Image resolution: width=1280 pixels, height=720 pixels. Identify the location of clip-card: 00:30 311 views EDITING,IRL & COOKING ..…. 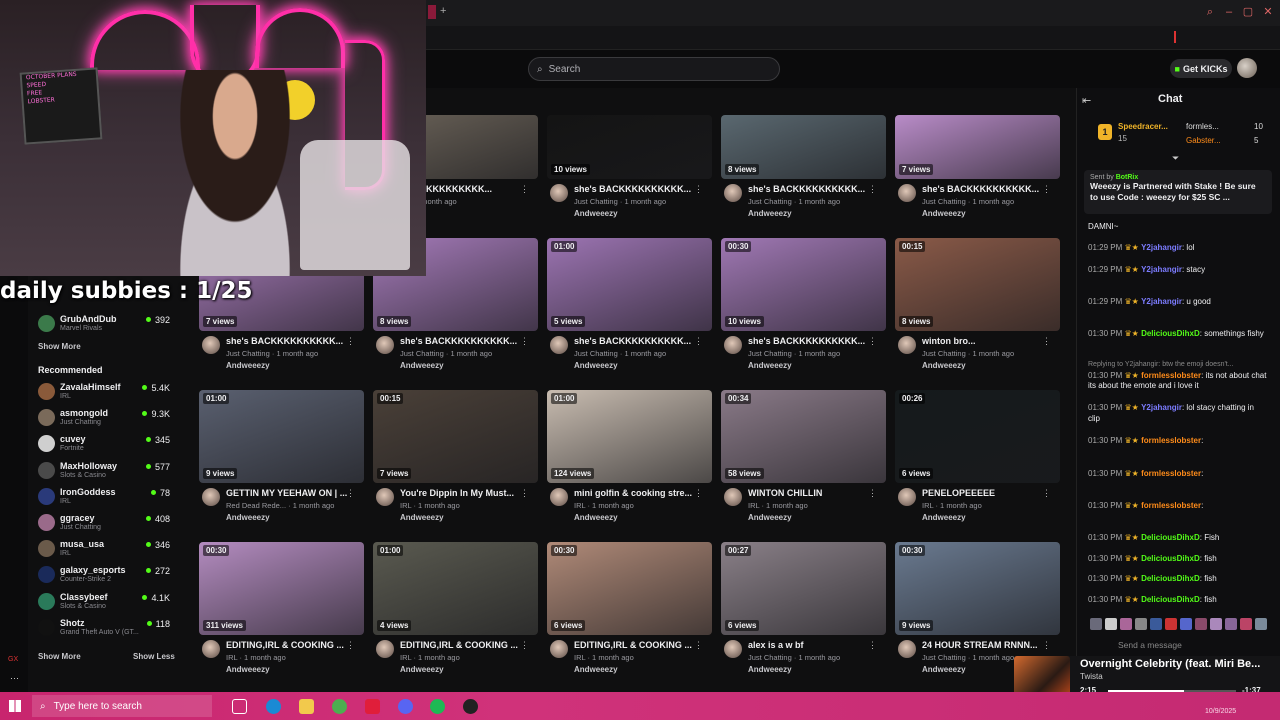
(281, 612).